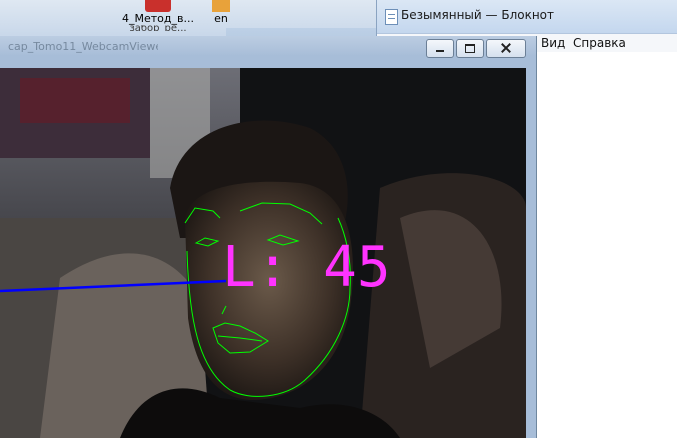 The height and width of the screenshot is (438, 677). I want to click on notepad-title: Безымянный — Блокнот, so click(478, 15).